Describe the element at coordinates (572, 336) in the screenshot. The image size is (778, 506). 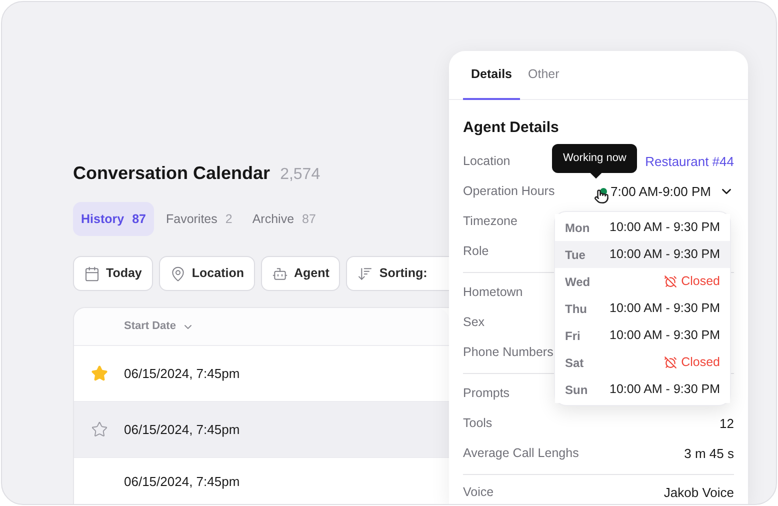
I see `day-label: Fri` at that location.